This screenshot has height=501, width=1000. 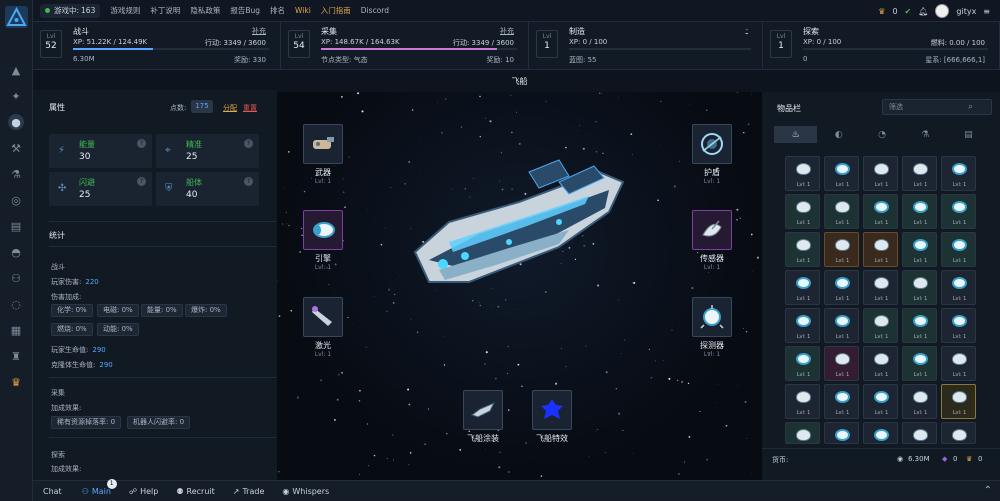 What do you see at coordinates (16, 382) in the screenshot?
I see `crown-icon: ♛` at bounding box center [16, 382].